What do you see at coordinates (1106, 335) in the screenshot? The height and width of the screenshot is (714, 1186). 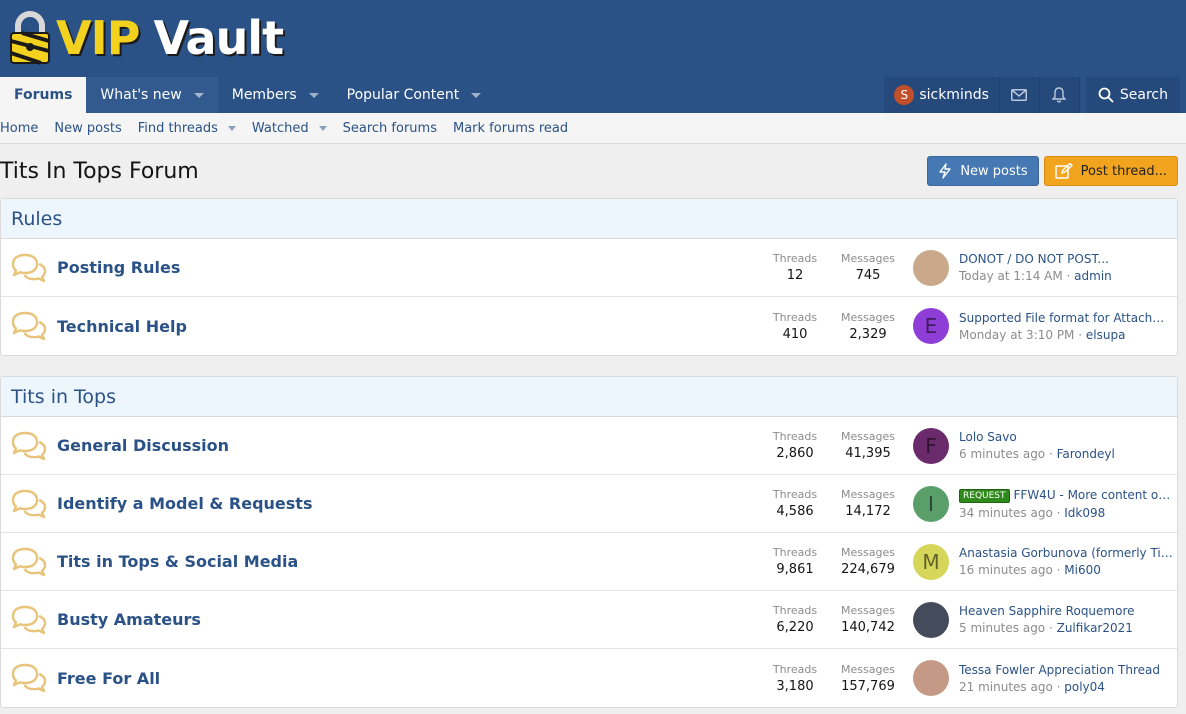 I see `last-poster-link: elsupa` at bounding box center [1106, 335].